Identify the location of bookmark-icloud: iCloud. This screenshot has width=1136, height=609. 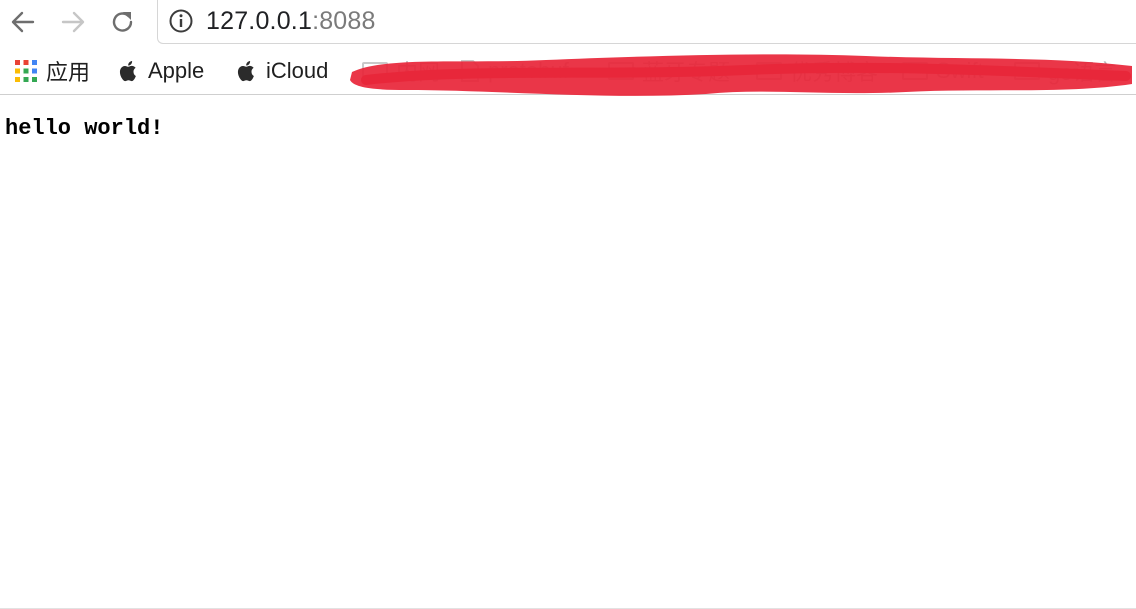
(282, 71).